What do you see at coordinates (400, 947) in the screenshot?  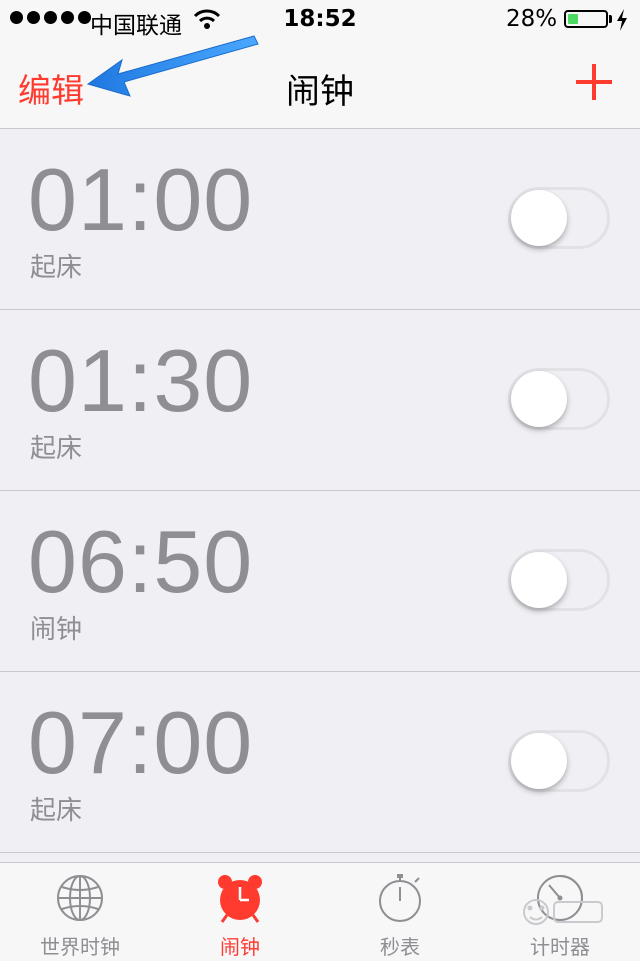 I see `tab-label: 秒表` at bounding box center [400, 947].